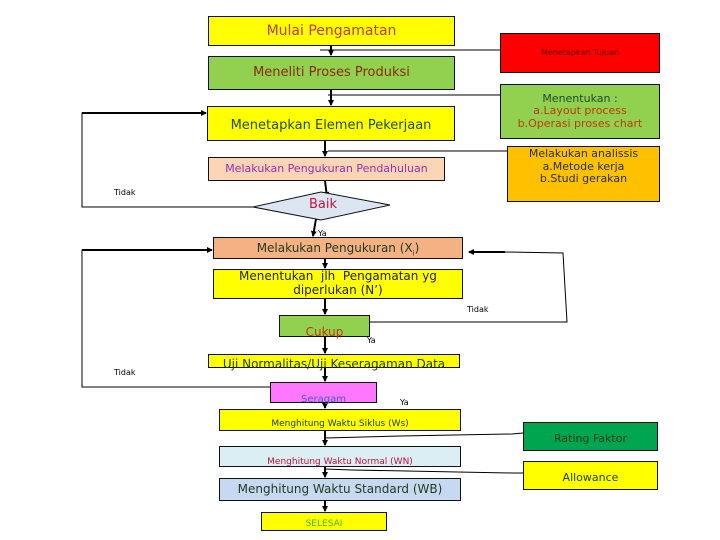 Image resolution: width=720 pixels, height=540 pixels. I want to click on node-preliminary: Melakukan Pengukuran Pendahuluan, so click(326, 169).